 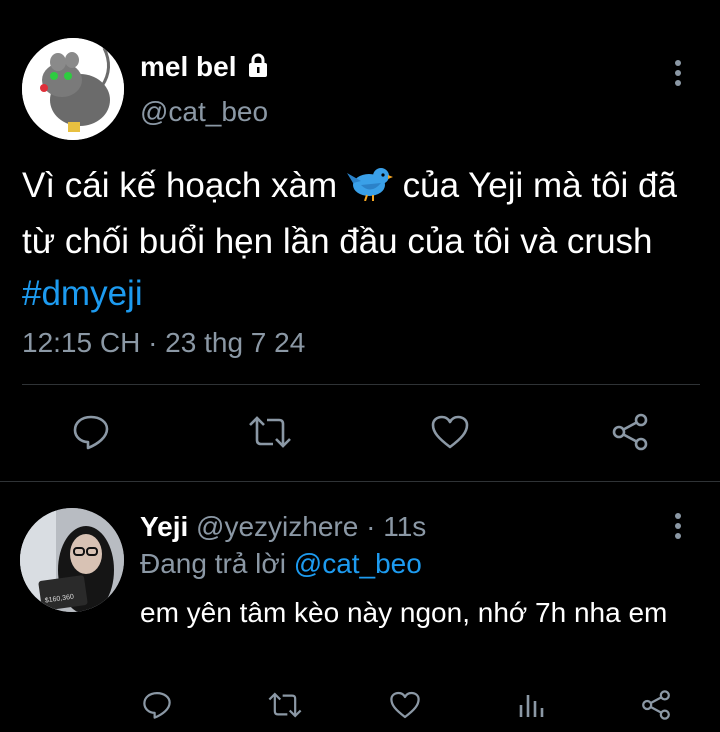 What do you see at coordinates (258, 68) in the screenshot?
I see `lock-icon` at bounding box center [258, 68].